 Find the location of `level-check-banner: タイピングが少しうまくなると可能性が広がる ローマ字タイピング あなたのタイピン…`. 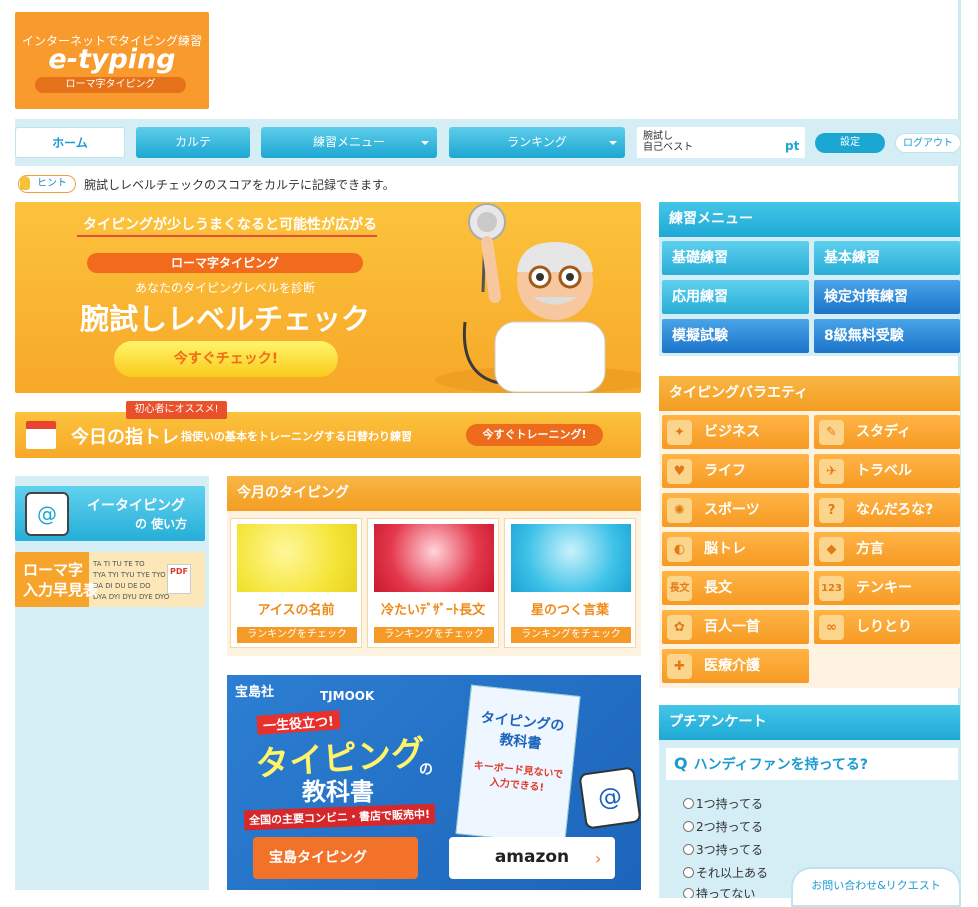

level-check-banner: タイピングが少しうまくなると可能性が広がる ローマ字タイピング あなたのタイピン… is located at coordinates (328, 297).